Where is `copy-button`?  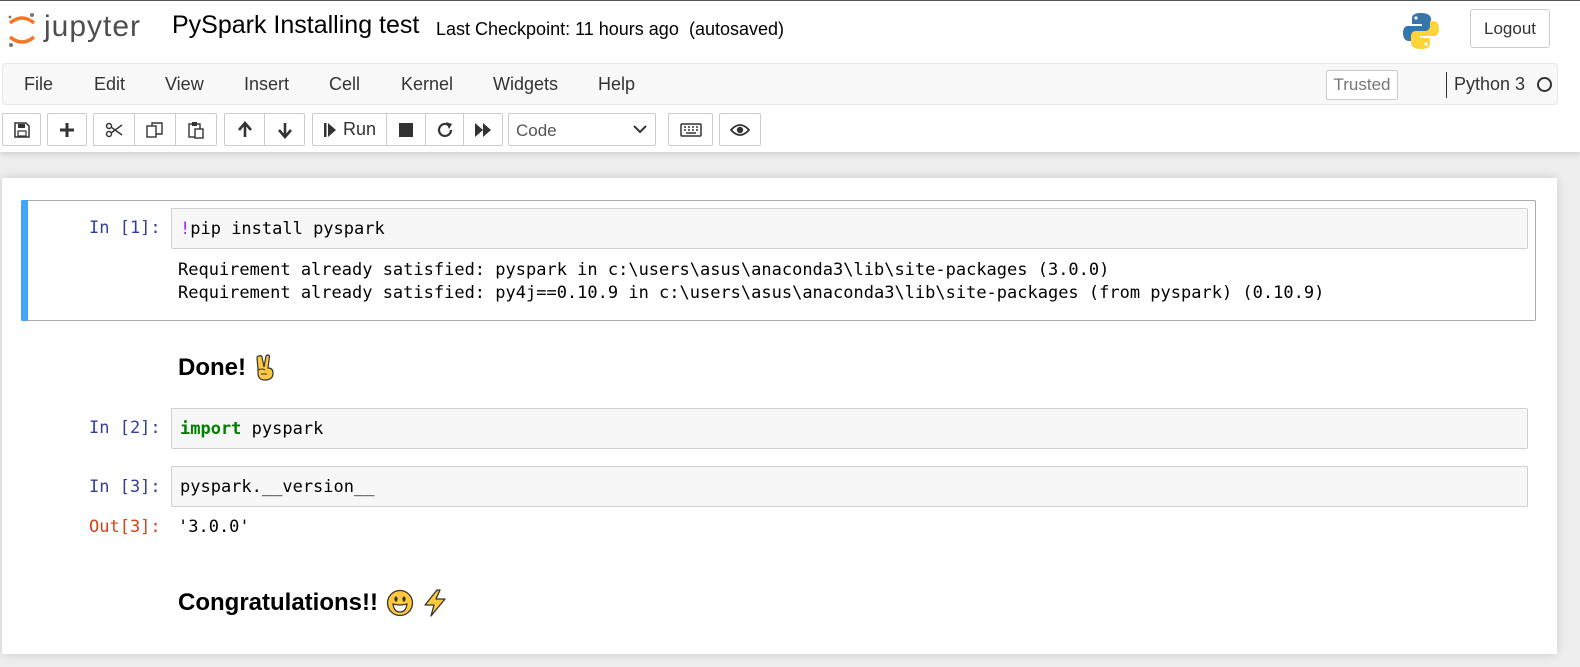
copy-button is located at coordinates (155, 129).